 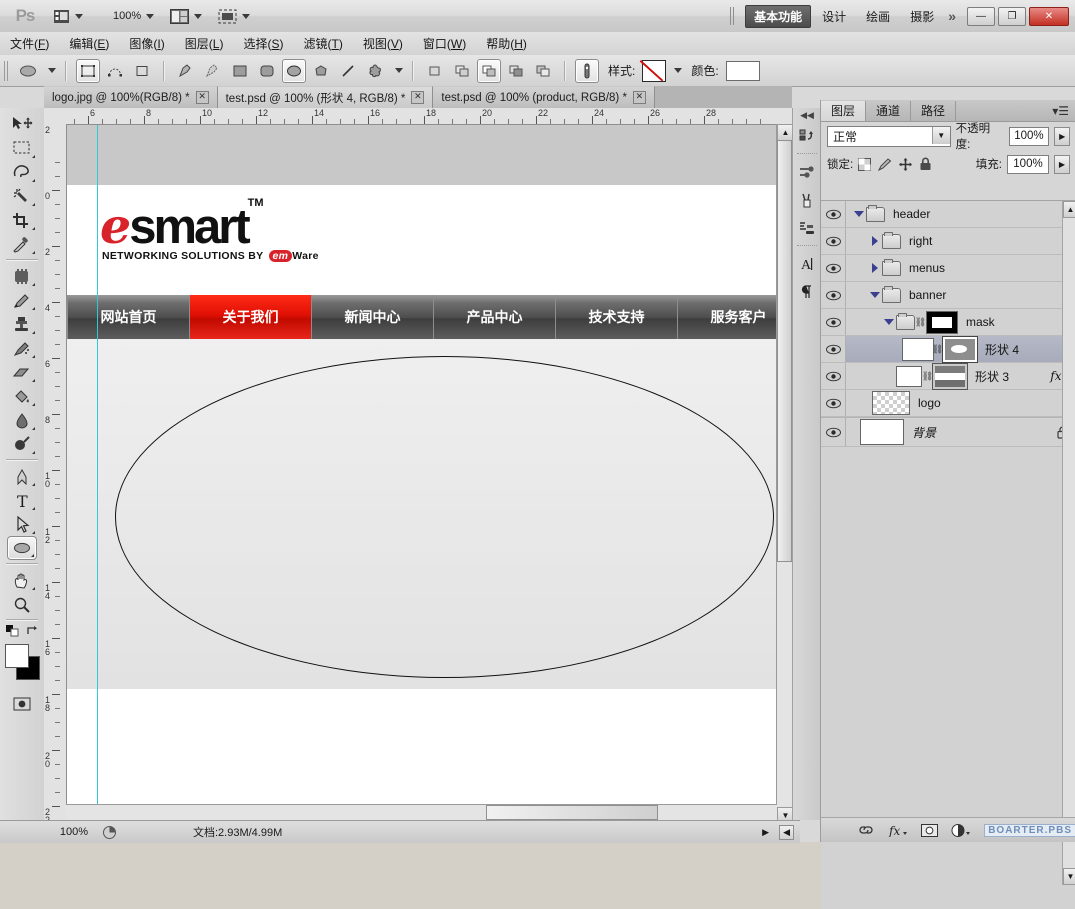 I want to click on panel-menu-icon: ▾☰, so click(x=1063, y=111).